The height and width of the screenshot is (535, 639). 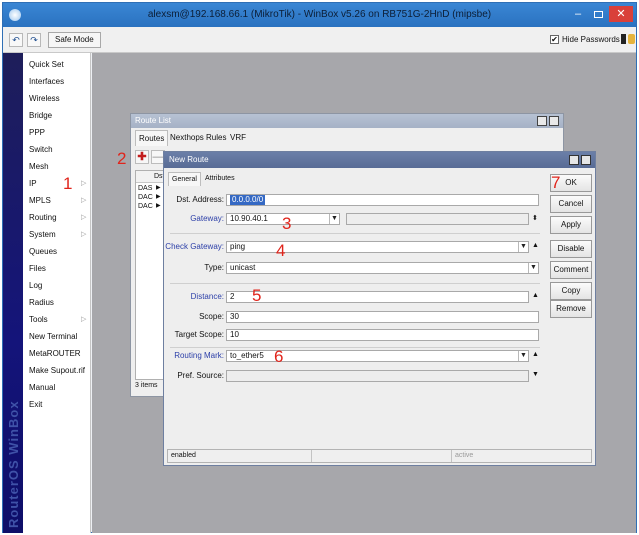 What do you see at coordinates (571, 225) in the screenshot?
I see `apply-button: Apply` at bounding box center [571, 225].